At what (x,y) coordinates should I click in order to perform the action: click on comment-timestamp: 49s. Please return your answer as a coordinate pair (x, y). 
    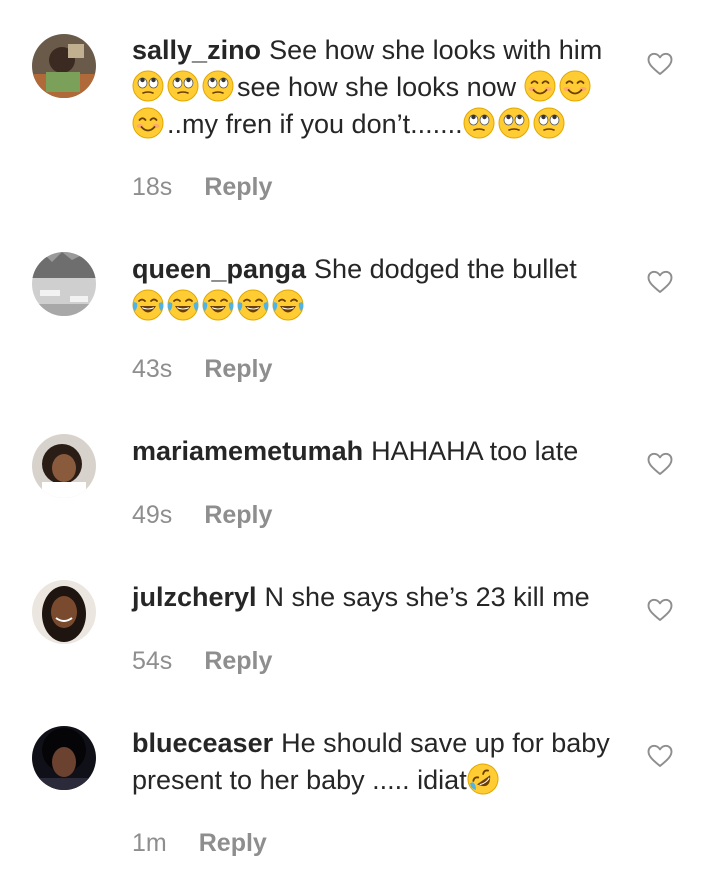
    Looking at the image, I should click on (152, 515).